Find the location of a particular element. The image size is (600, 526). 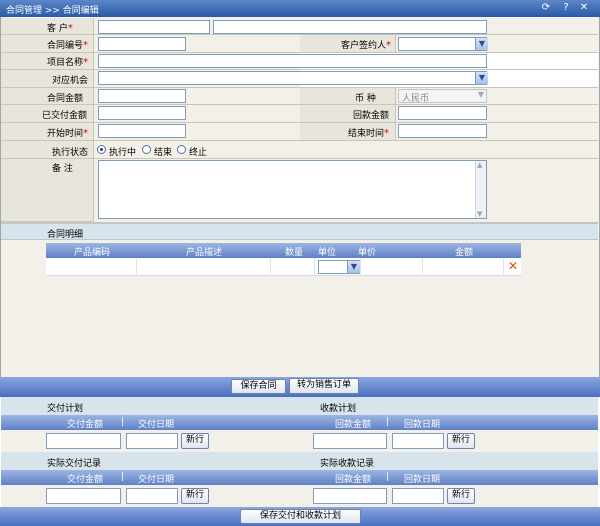

customer-name-field is located at coordinates (350, 27).